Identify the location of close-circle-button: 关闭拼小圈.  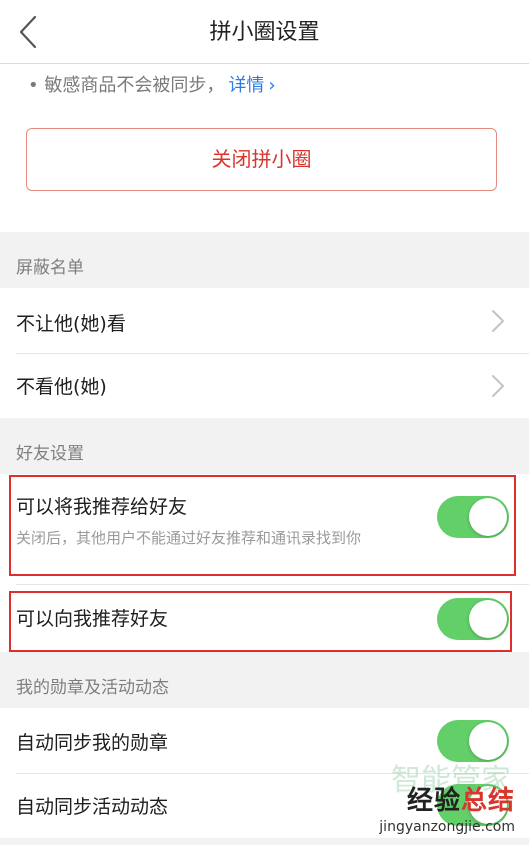
(261, 159).